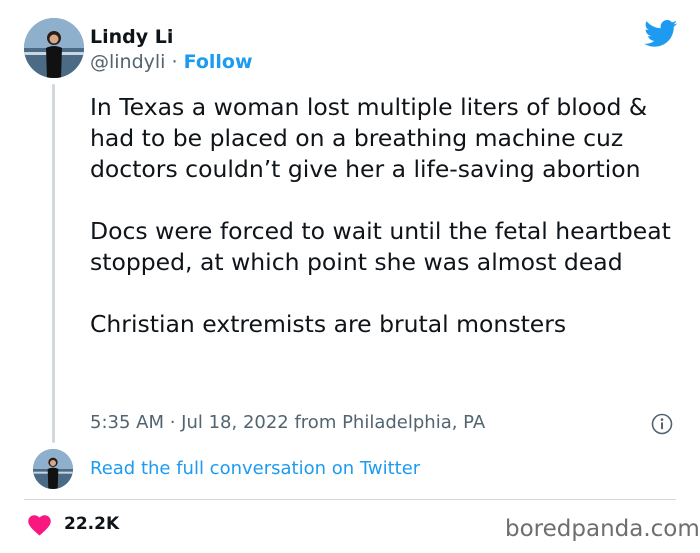 The width and height of the screenshot is (700, 553). I want to click on author-name: Lindy Li, so click(131, 37).